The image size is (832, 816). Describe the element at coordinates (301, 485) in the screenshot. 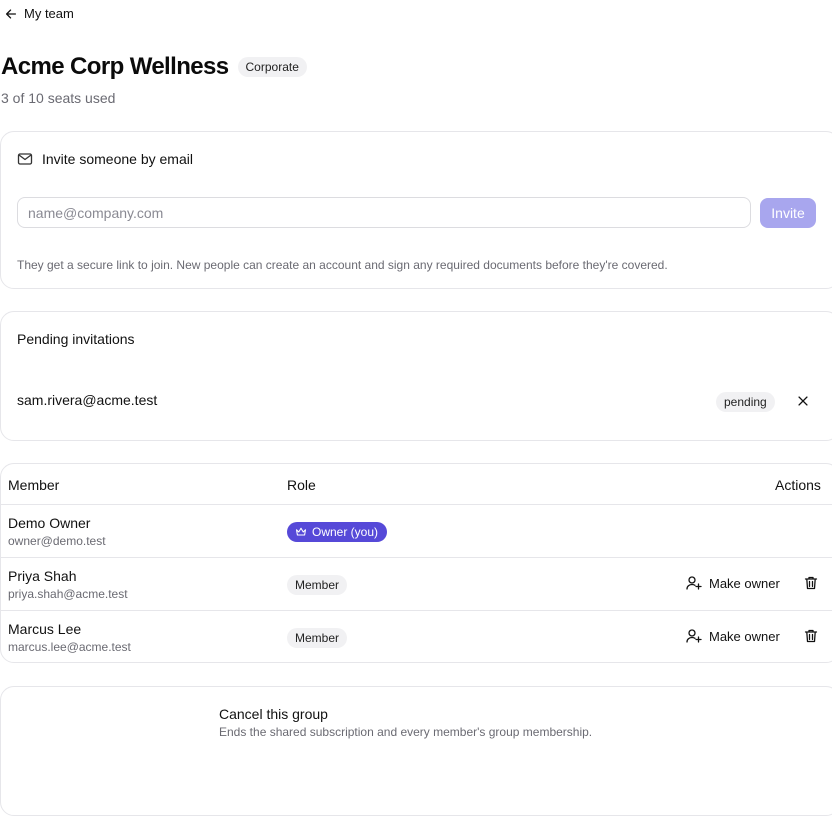

I see `column-header-role: Role` at that location.